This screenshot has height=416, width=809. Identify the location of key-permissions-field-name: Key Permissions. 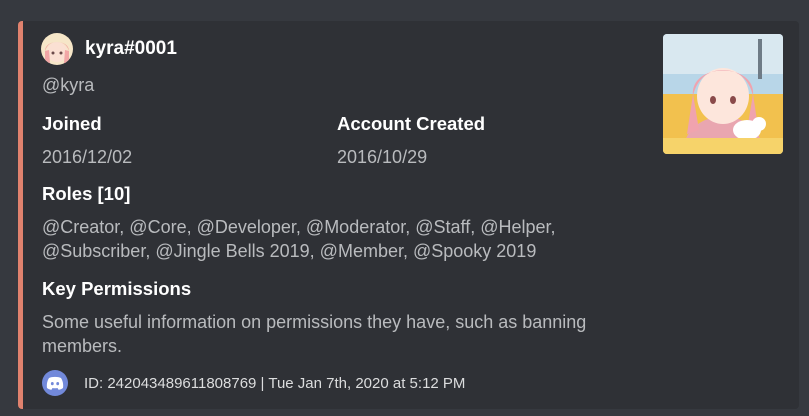
(117, 288).